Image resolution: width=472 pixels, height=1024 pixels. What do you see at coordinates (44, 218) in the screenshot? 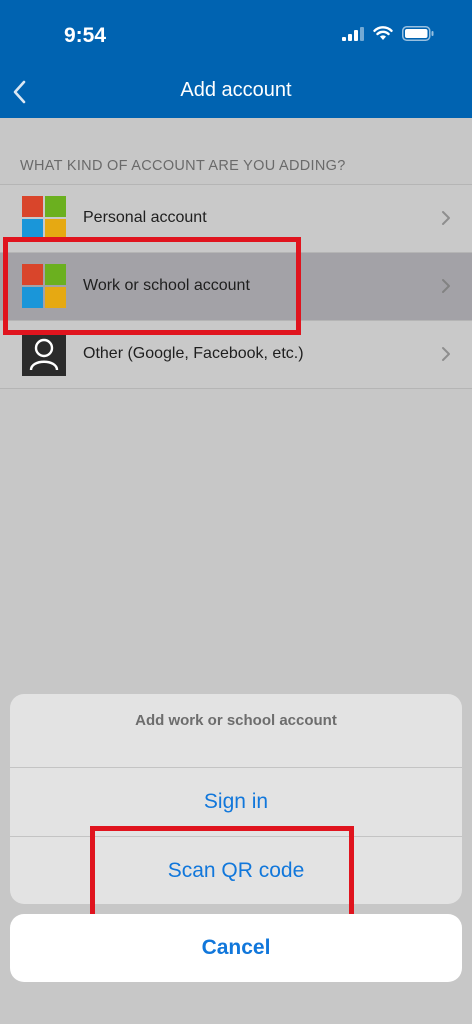
I see `microsoft-logo-icon` at bounding box center [44, 218].